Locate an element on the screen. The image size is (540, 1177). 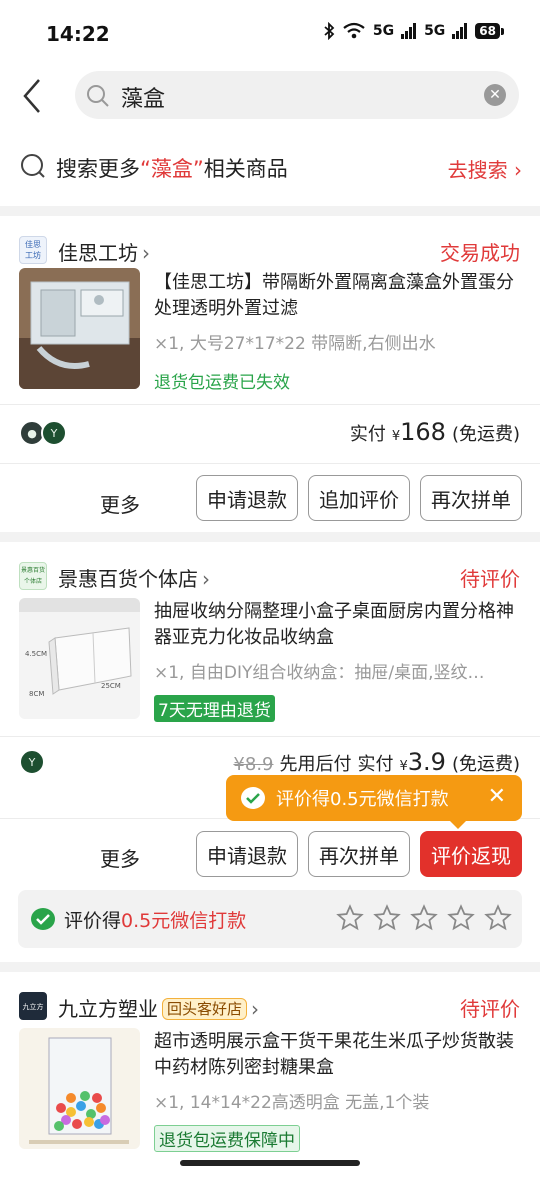
bluetooth-icon is located at coordinates (329, 31).